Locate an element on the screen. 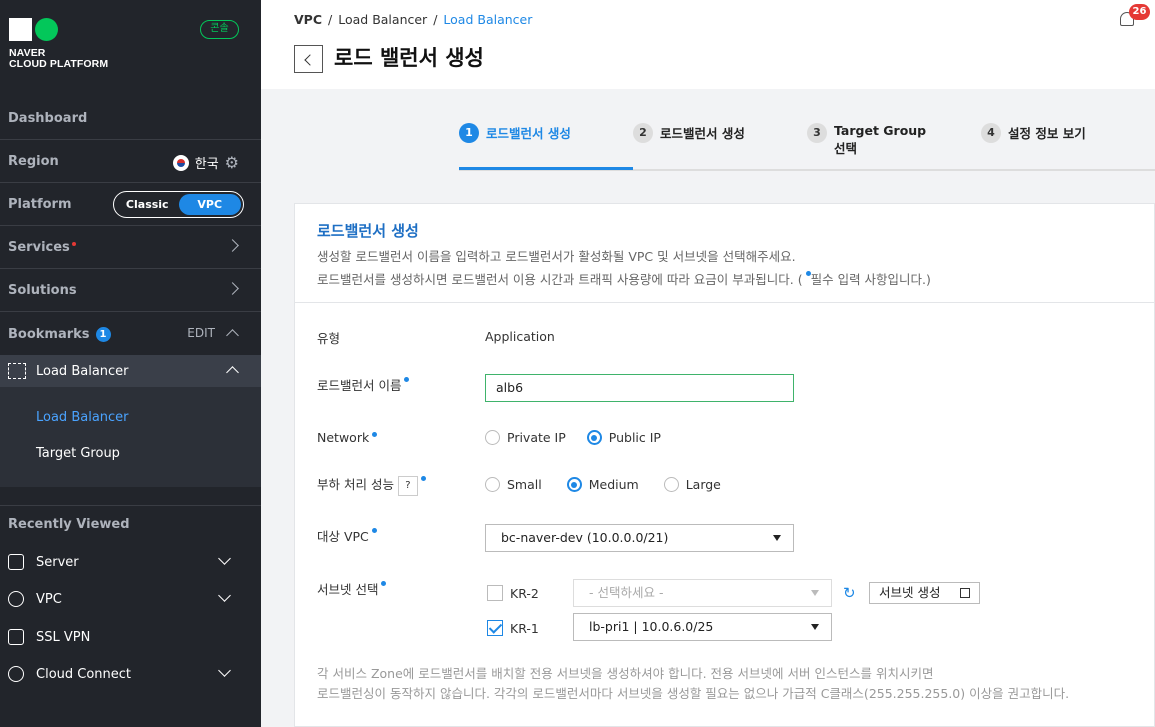 This screenshot has height=727, width=1155. services-label: Services is located at coordinates (39, 247).